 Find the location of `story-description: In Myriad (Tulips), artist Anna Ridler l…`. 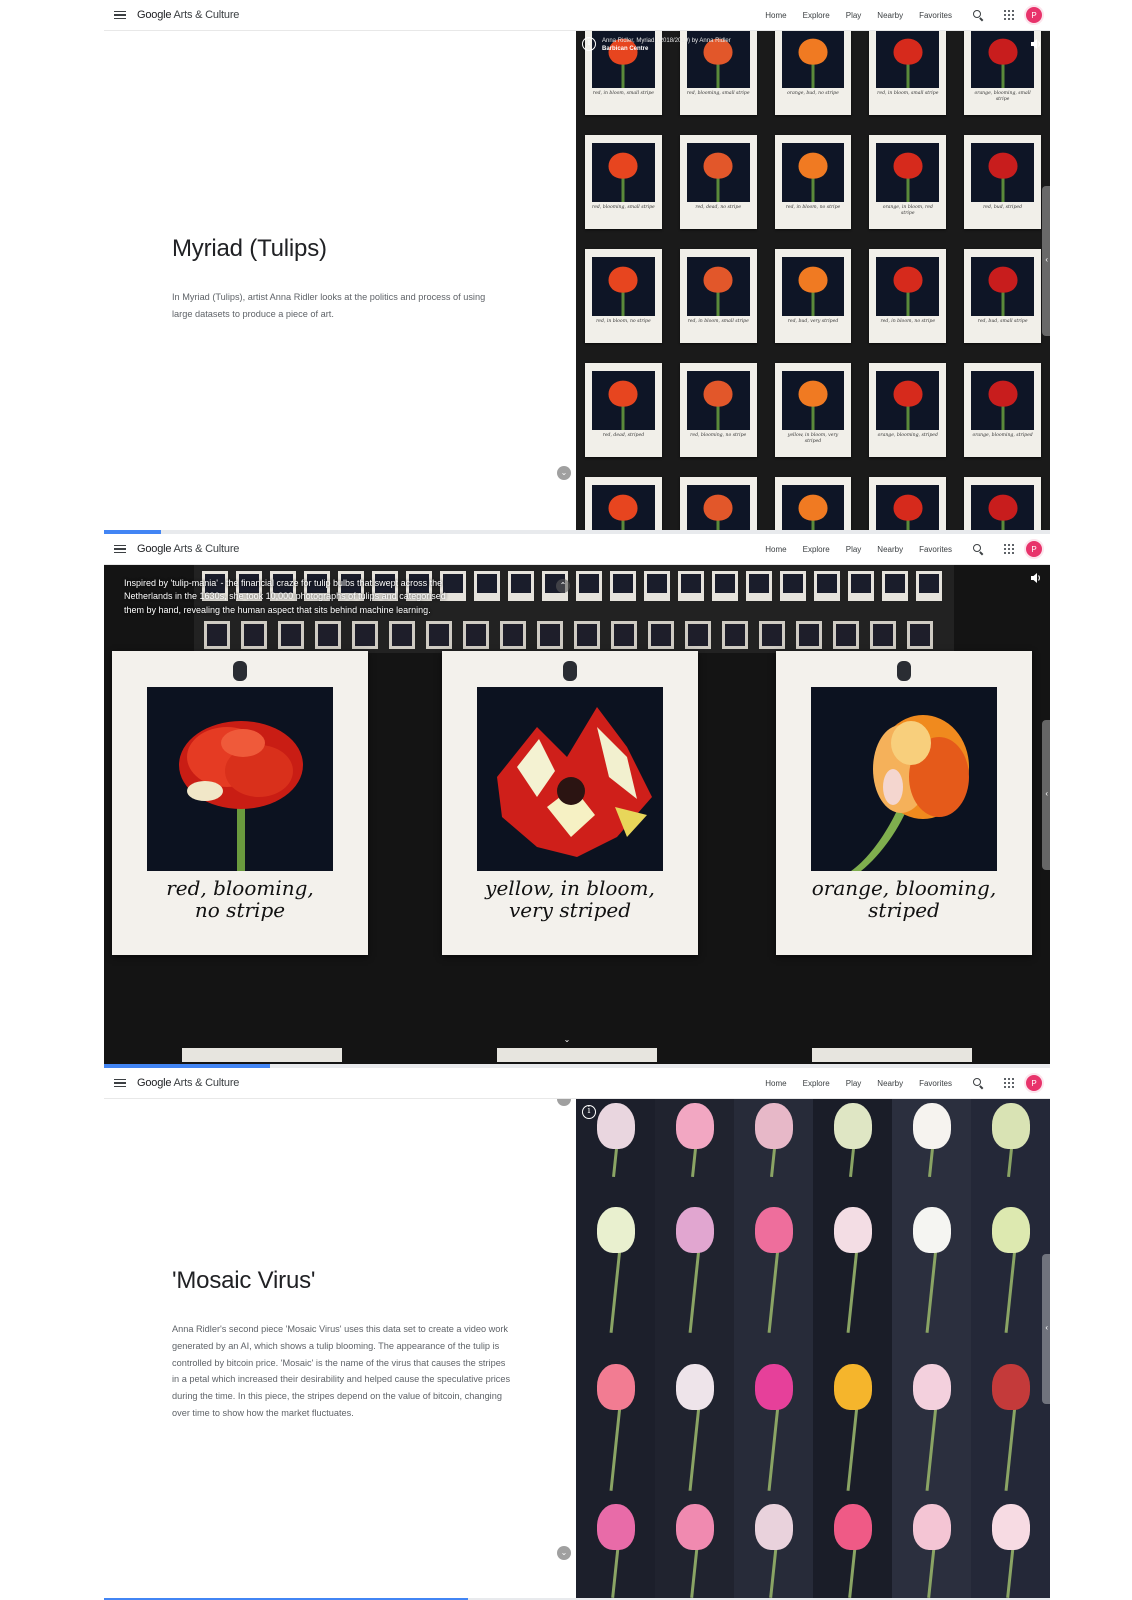

story-description: In Myriad (Tulips), artist Anna Ridler l… is located at coordinates (329, 305).